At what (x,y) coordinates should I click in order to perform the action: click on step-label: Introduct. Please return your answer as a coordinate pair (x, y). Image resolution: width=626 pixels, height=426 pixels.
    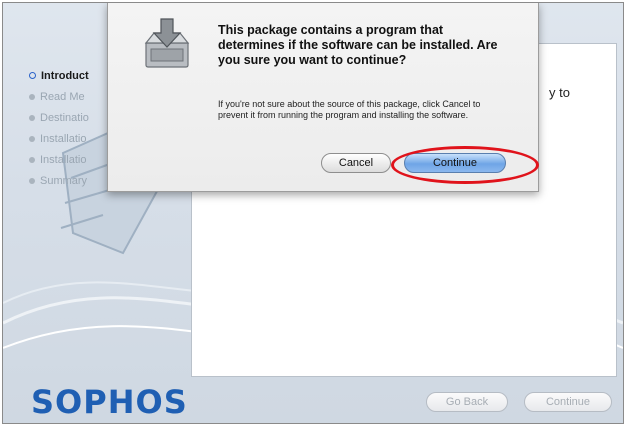
    Looking at the image, I should click on (65, 75).